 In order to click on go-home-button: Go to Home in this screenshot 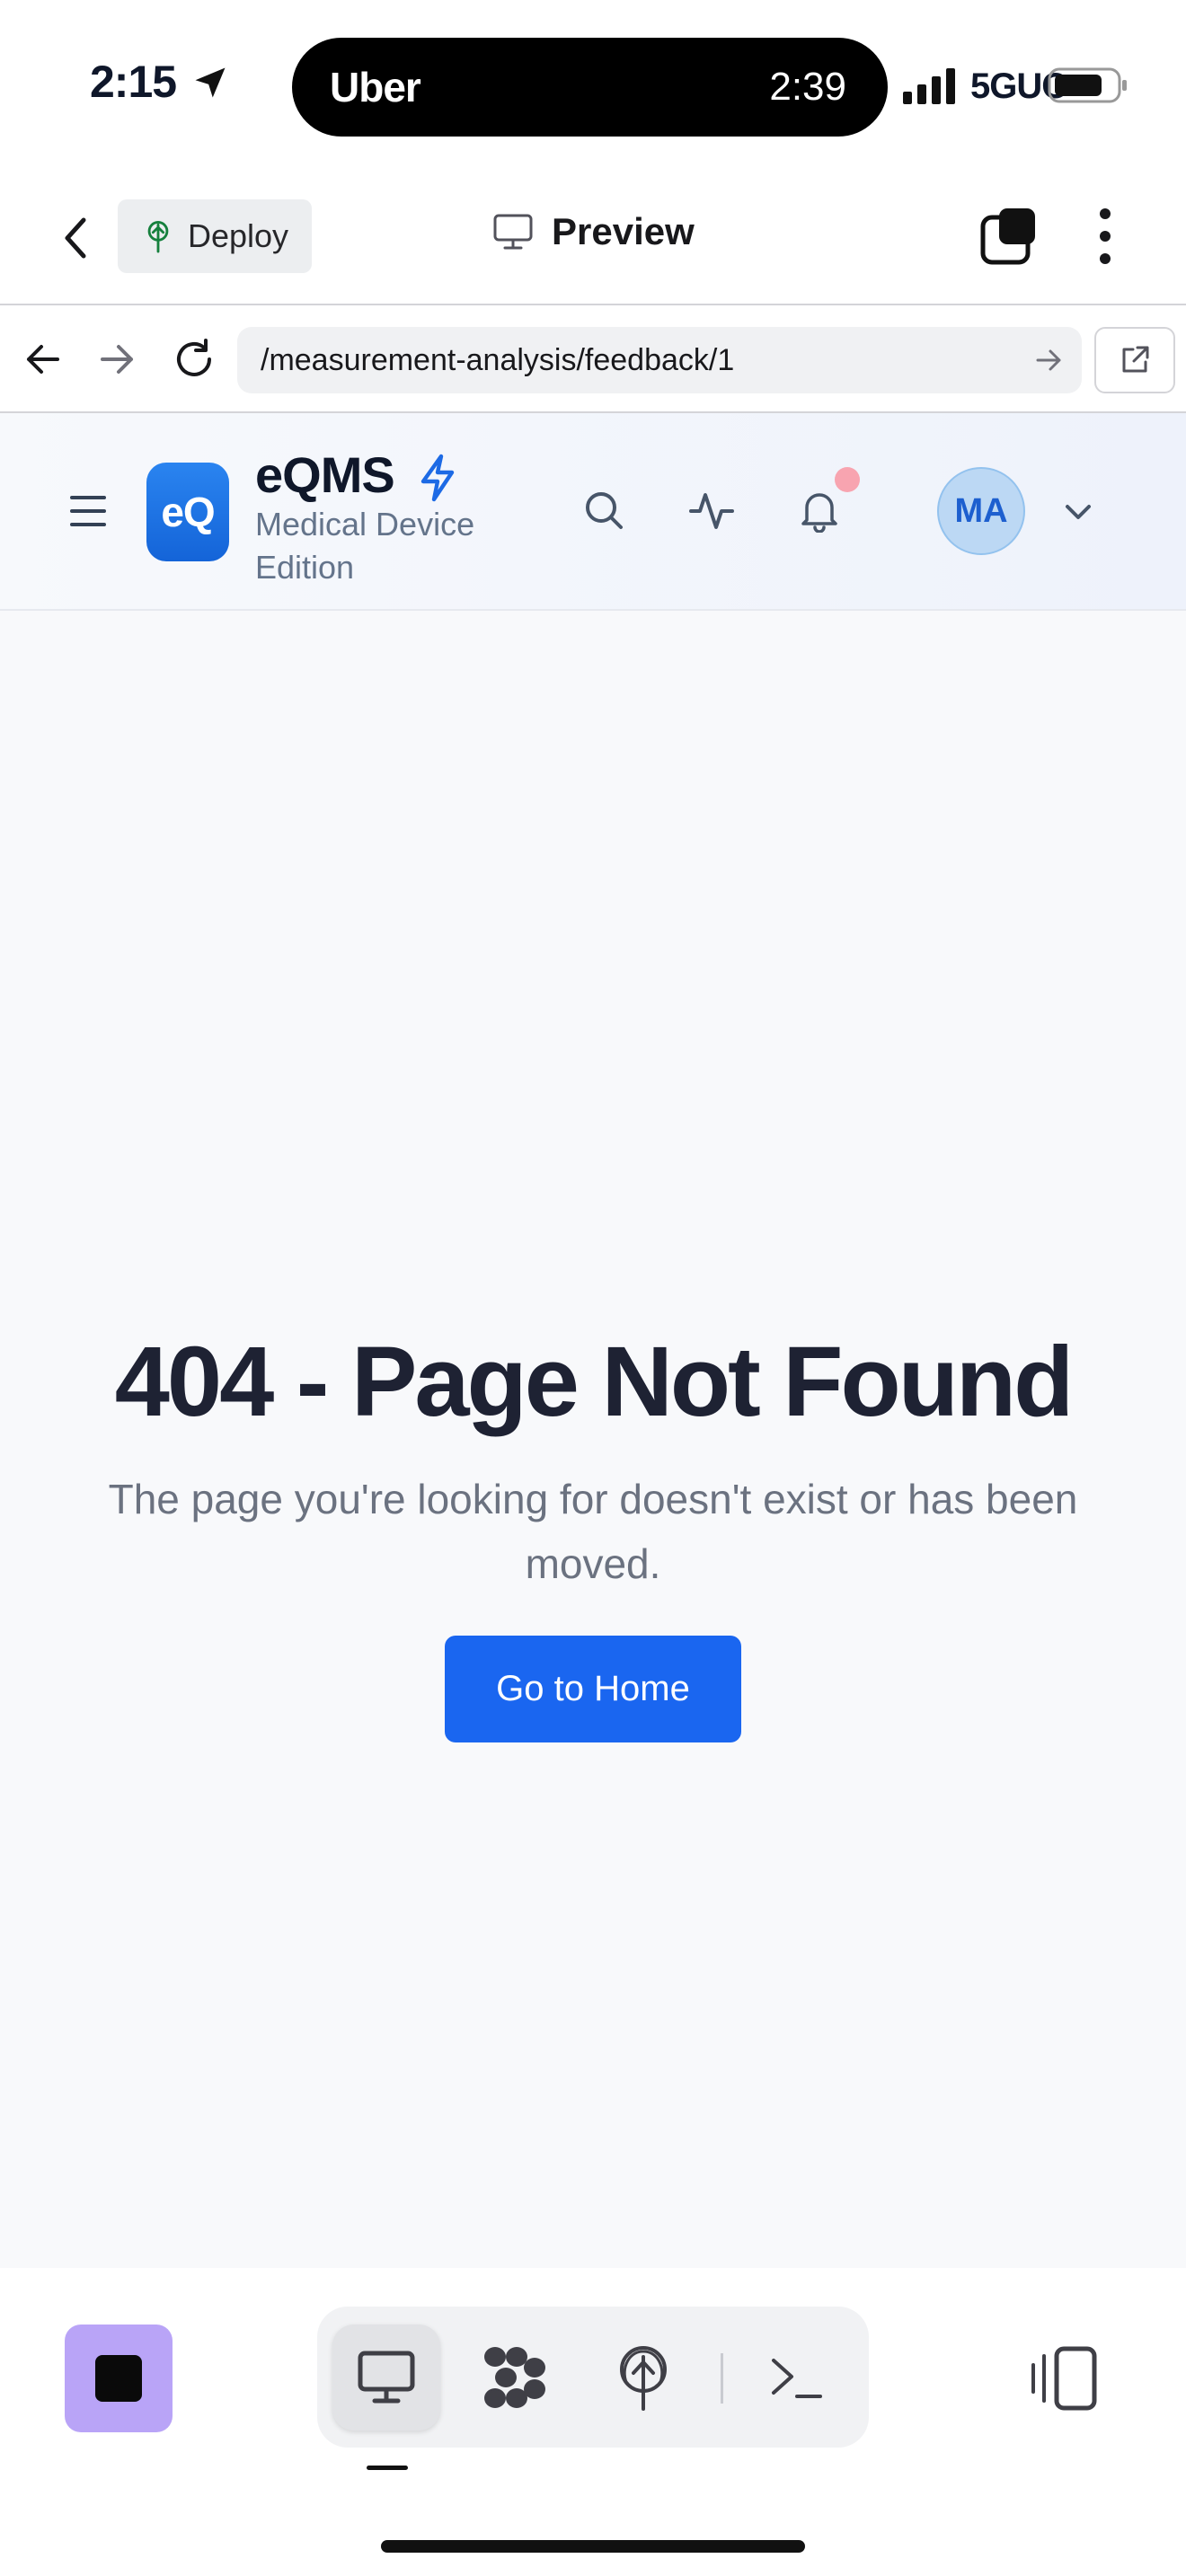, I will do `click(593, 1689)`.